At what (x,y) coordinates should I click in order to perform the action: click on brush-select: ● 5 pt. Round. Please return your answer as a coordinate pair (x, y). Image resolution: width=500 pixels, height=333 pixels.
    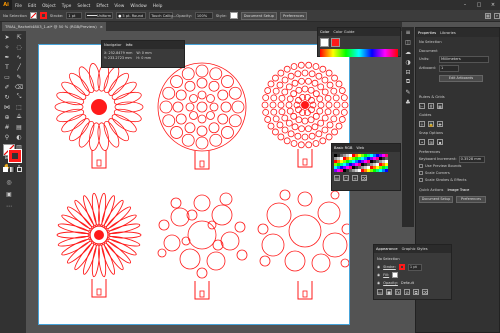
    Looking at the image, I should click on (131, 15).